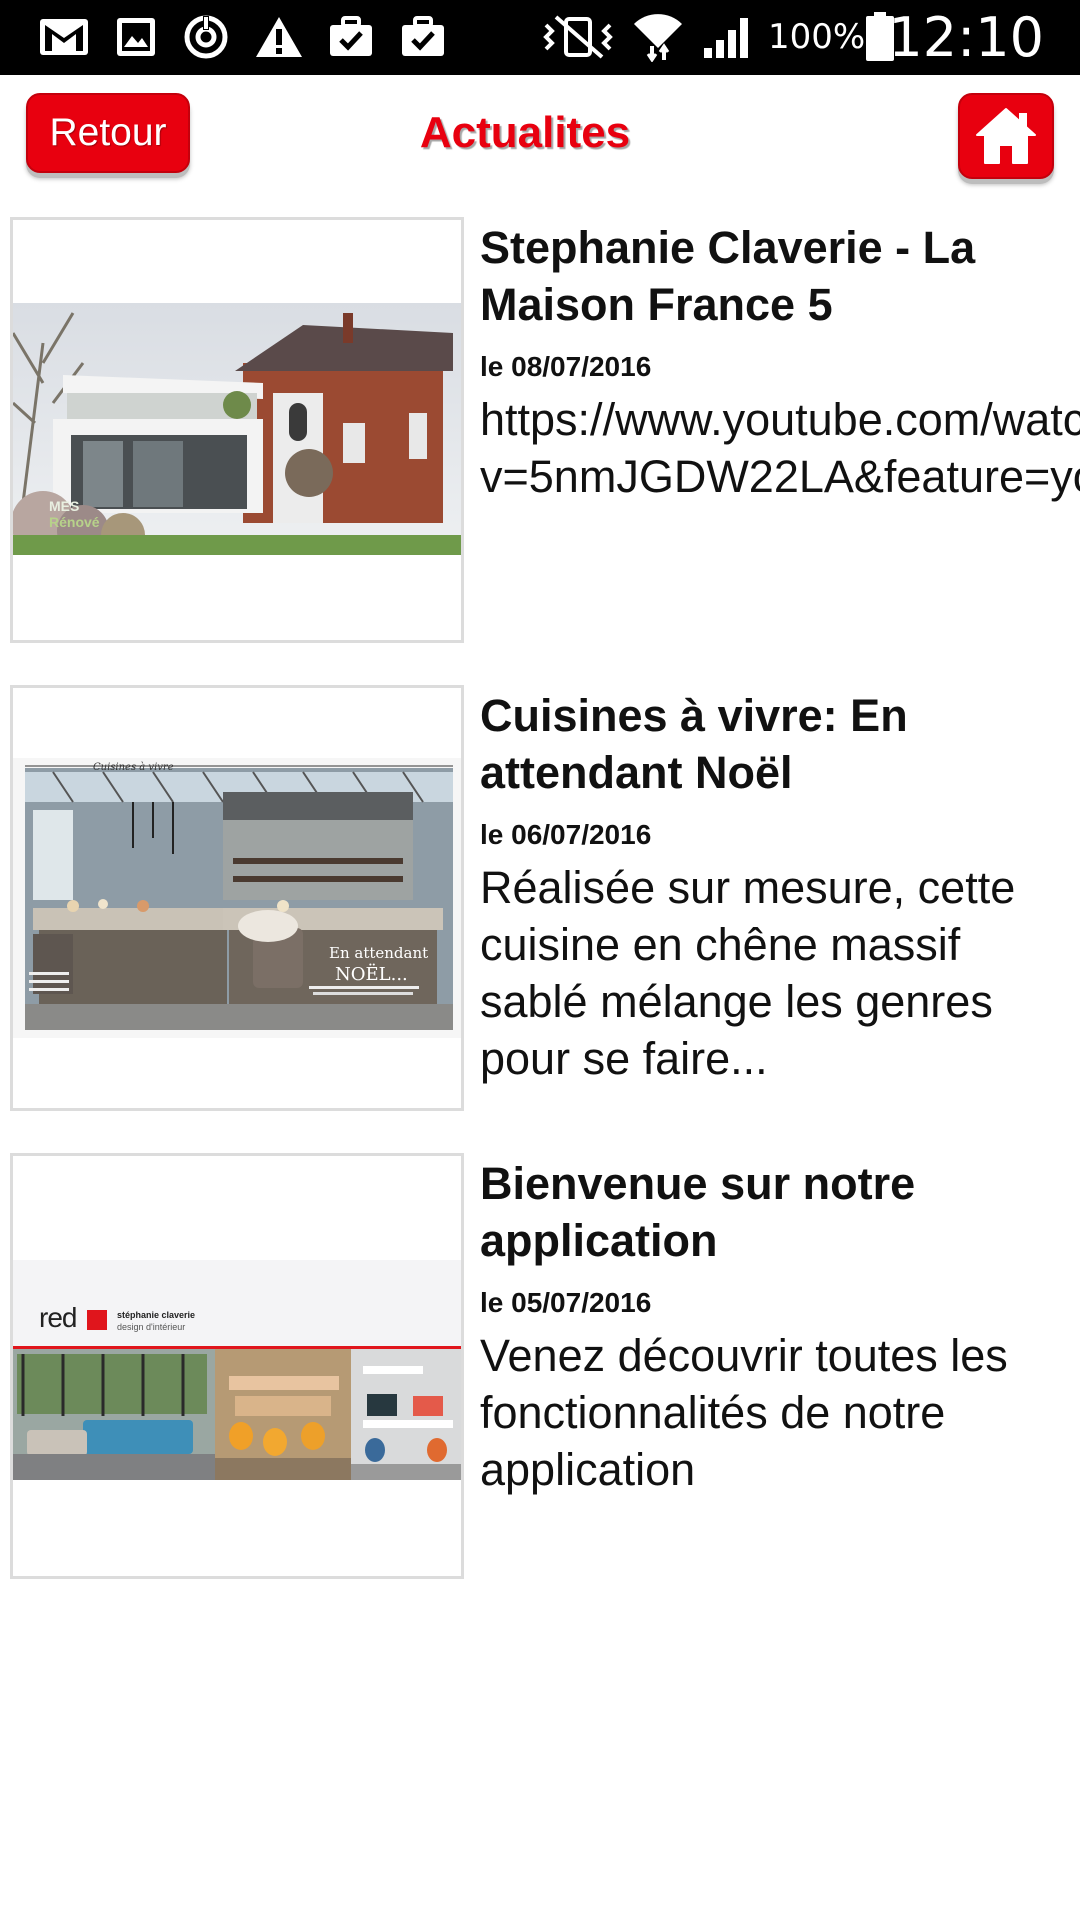 This screenshot has height=1920, width=1080. What do you see at coordinates (74, 522) in the screenshot?
I see `svg-text: Rénové` at bounding box center [74, 522].